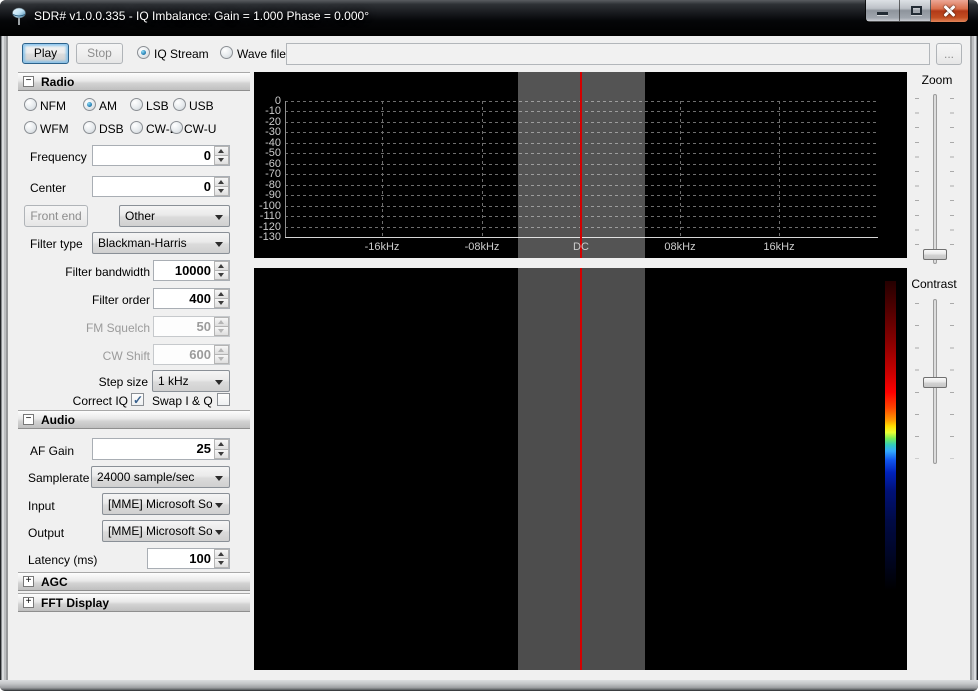 Image resolution: width=978 pixels, height=691 pixels. I want to click on output-device-select: [MME] Microsoft Sound, so click(166, 531).